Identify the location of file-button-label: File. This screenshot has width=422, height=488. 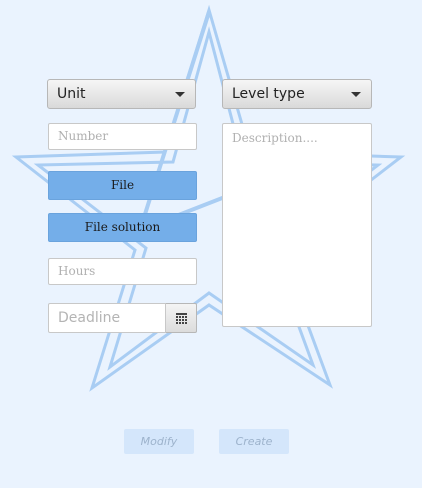
(122, 185).